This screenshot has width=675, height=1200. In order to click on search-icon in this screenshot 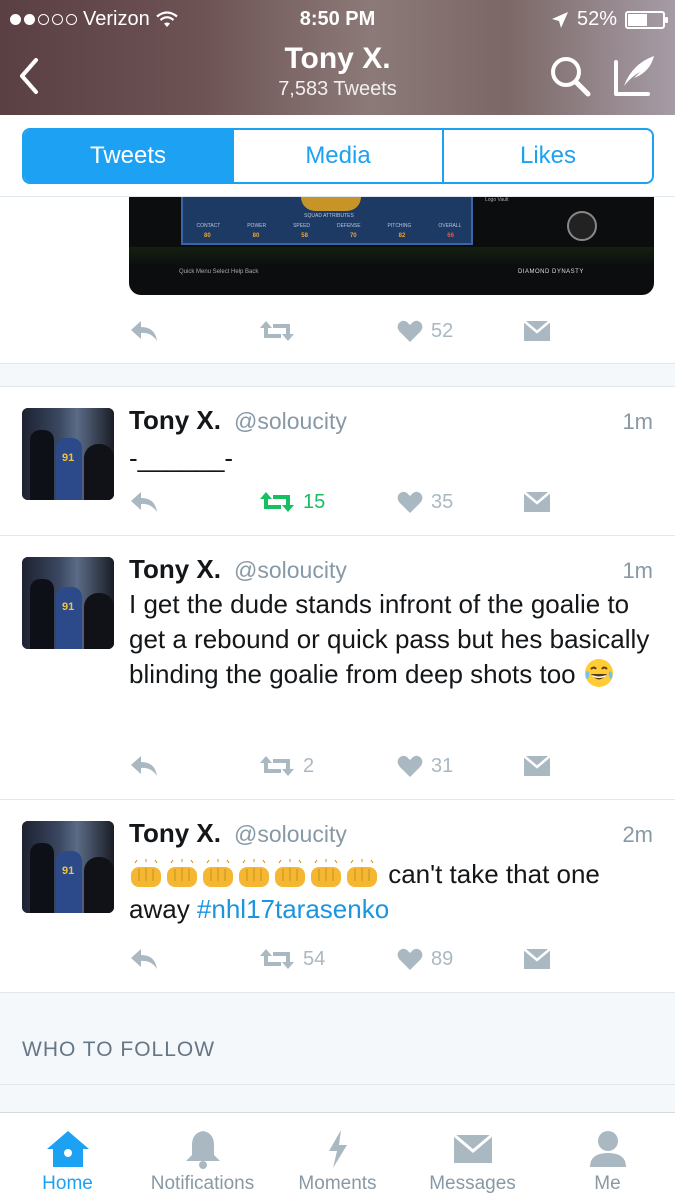, I will do `click(571, 77)`.